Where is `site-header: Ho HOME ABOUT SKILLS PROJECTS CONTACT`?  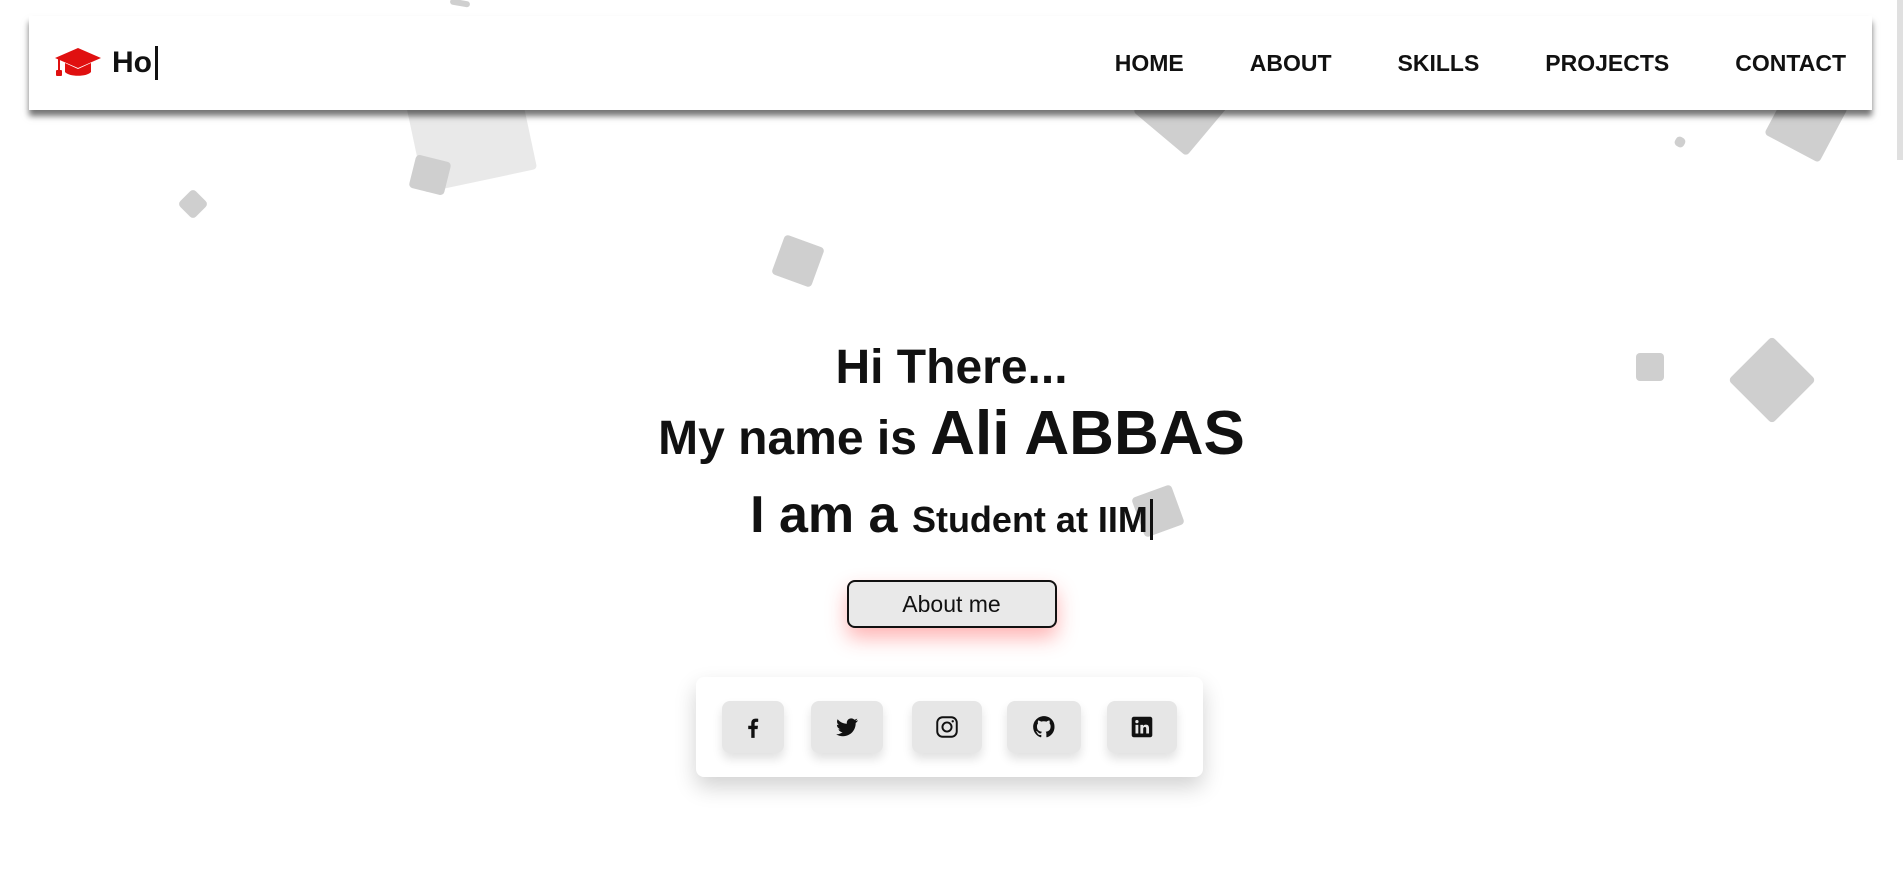 site-header: Ho HOME ABOUT SKILLS PROJECTS CONTACT is located at coordinates (950, 63).